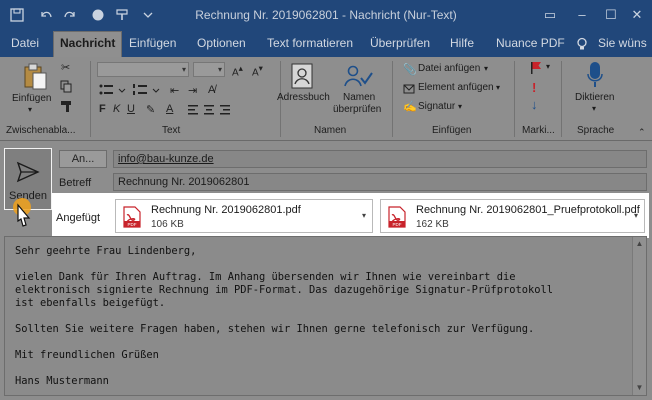 The height and width of the screenshot is (400, 652). What do you see at coordinates (75, 183) in the screenshot?
I see `subject-label: Betreff` at bounding box center [75, 183].